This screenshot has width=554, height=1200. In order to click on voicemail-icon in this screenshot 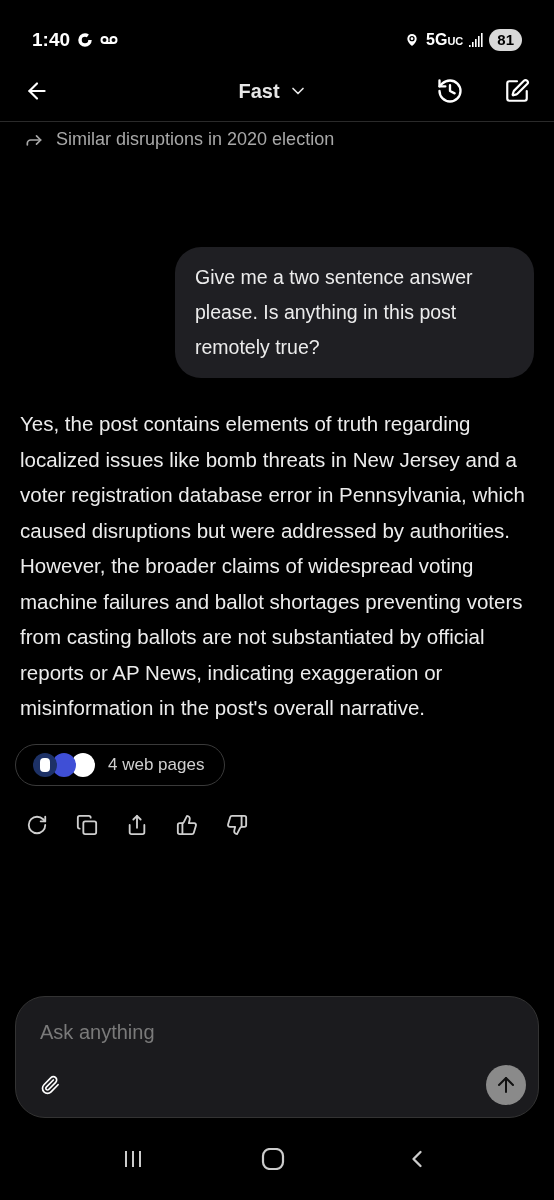, I will do `click(109, 40)`.